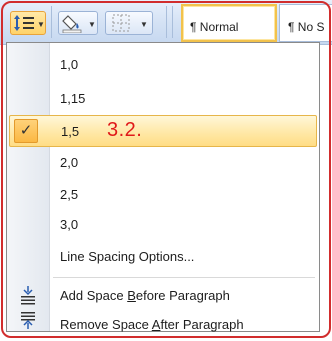  Describe the element at coordinates (69, 162) in the screenshot. I see `spacing-option-label: 2,0` at that location.